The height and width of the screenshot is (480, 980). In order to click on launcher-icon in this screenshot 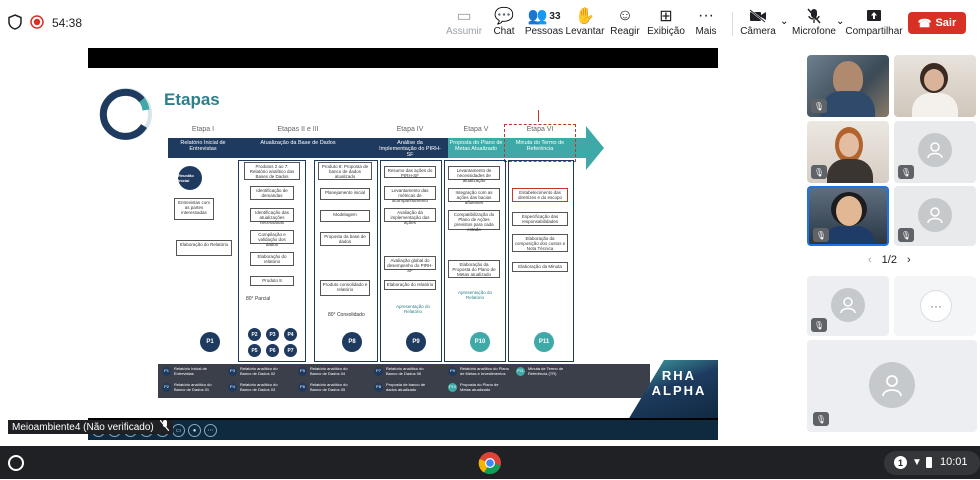, I will do `click(16, 463)`.